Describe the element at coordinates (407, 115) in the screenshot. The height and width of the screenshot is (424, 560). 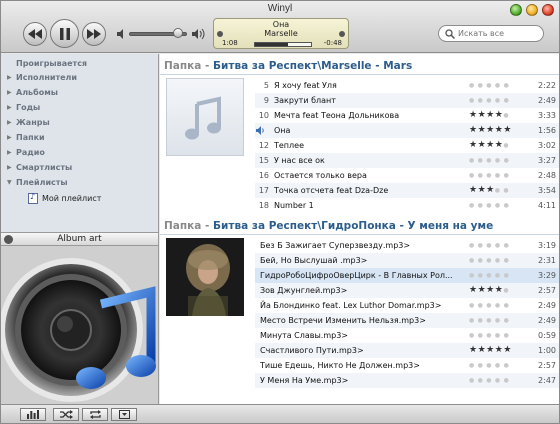
I see `track-row: 10 Мечта feat Теона Дольникова ★★★★● 3:33` at that location.